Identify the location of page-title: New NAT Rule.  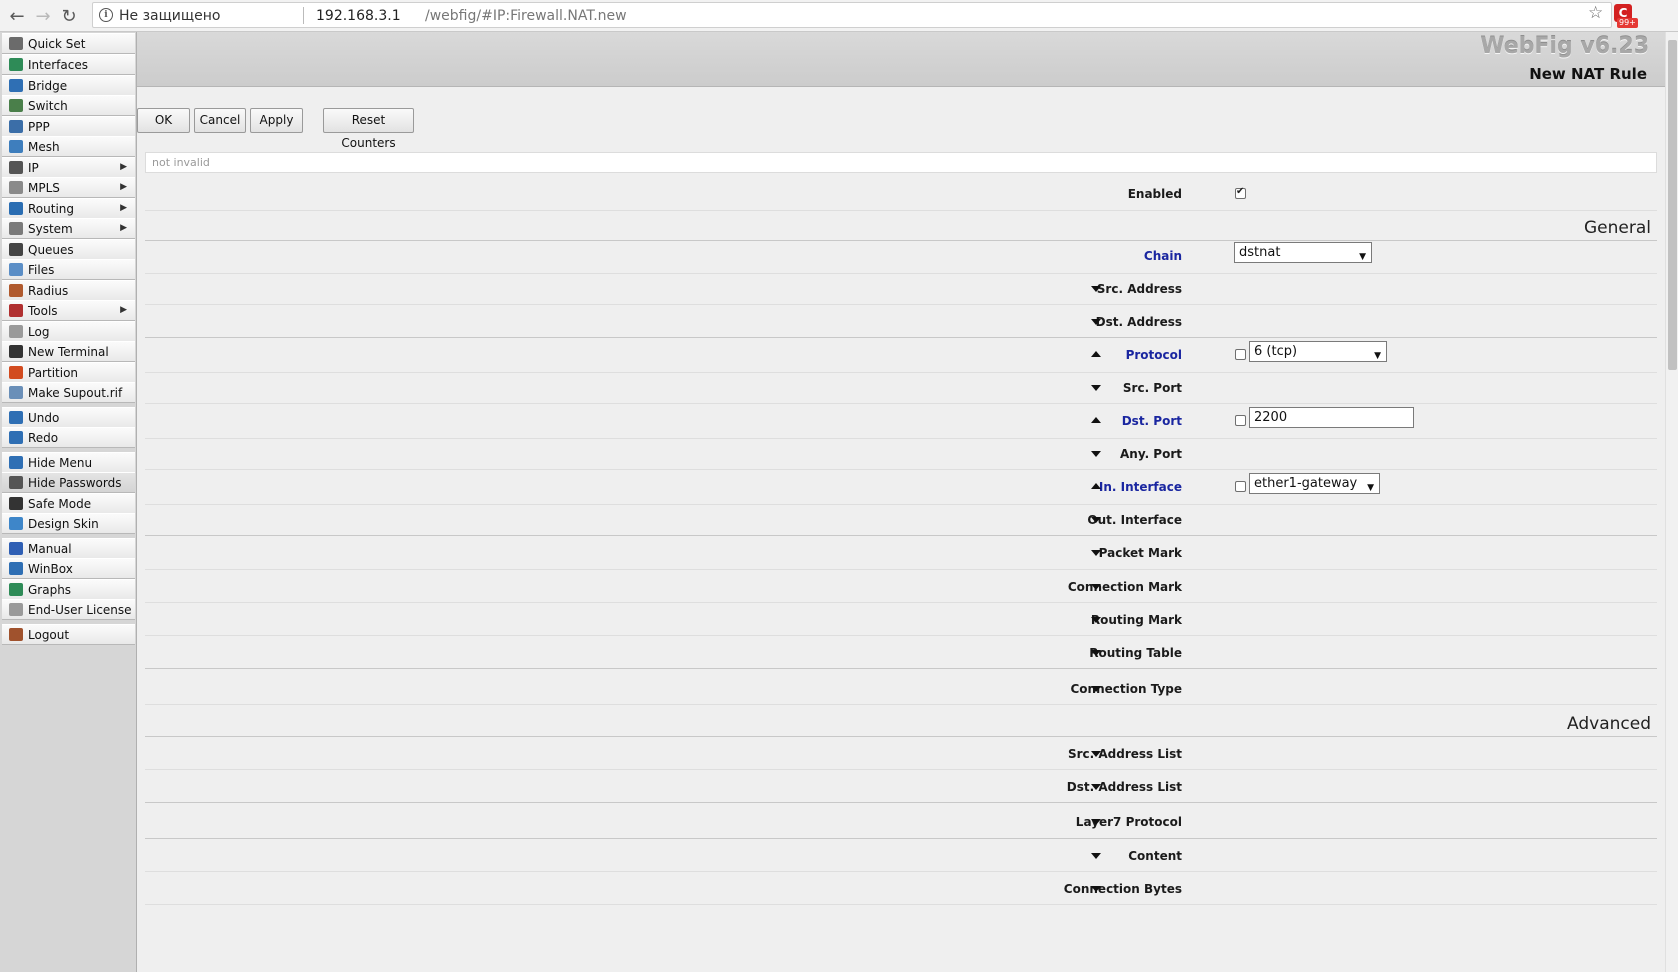
(1588, 74).